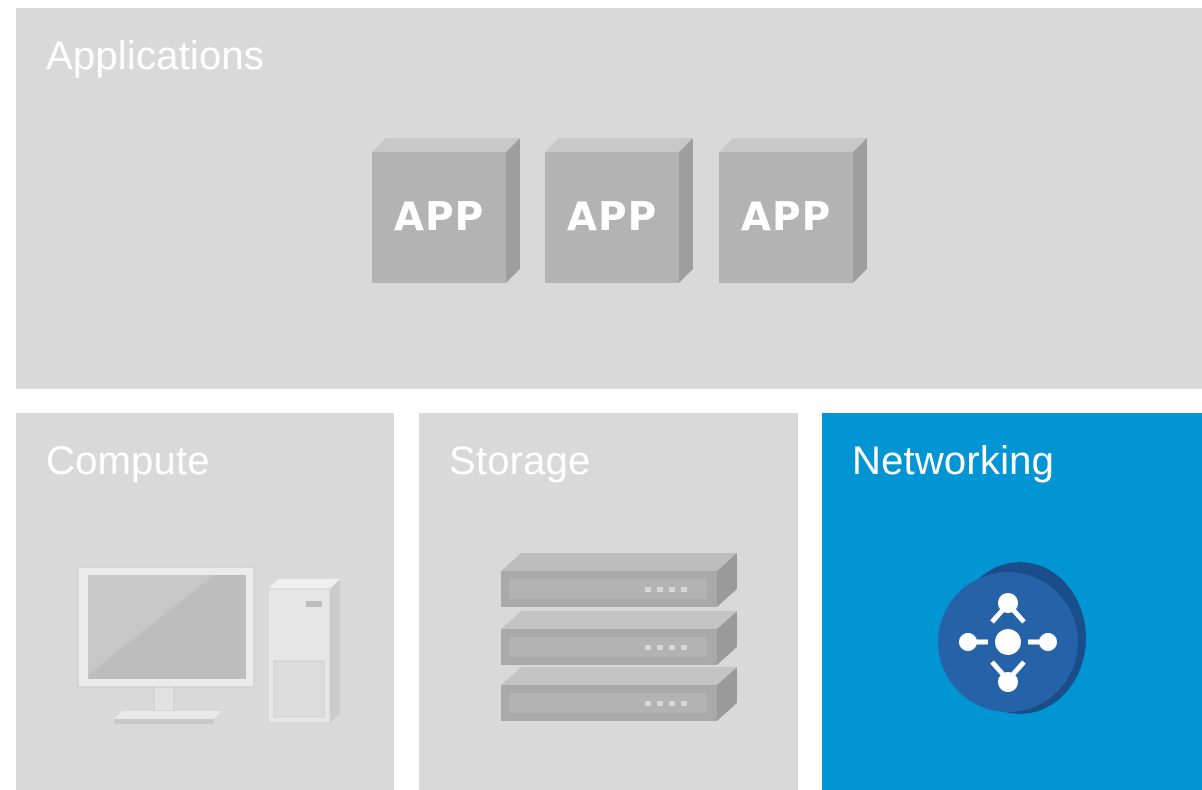  I want to click on app-block-2: APP, so click(619, 210).